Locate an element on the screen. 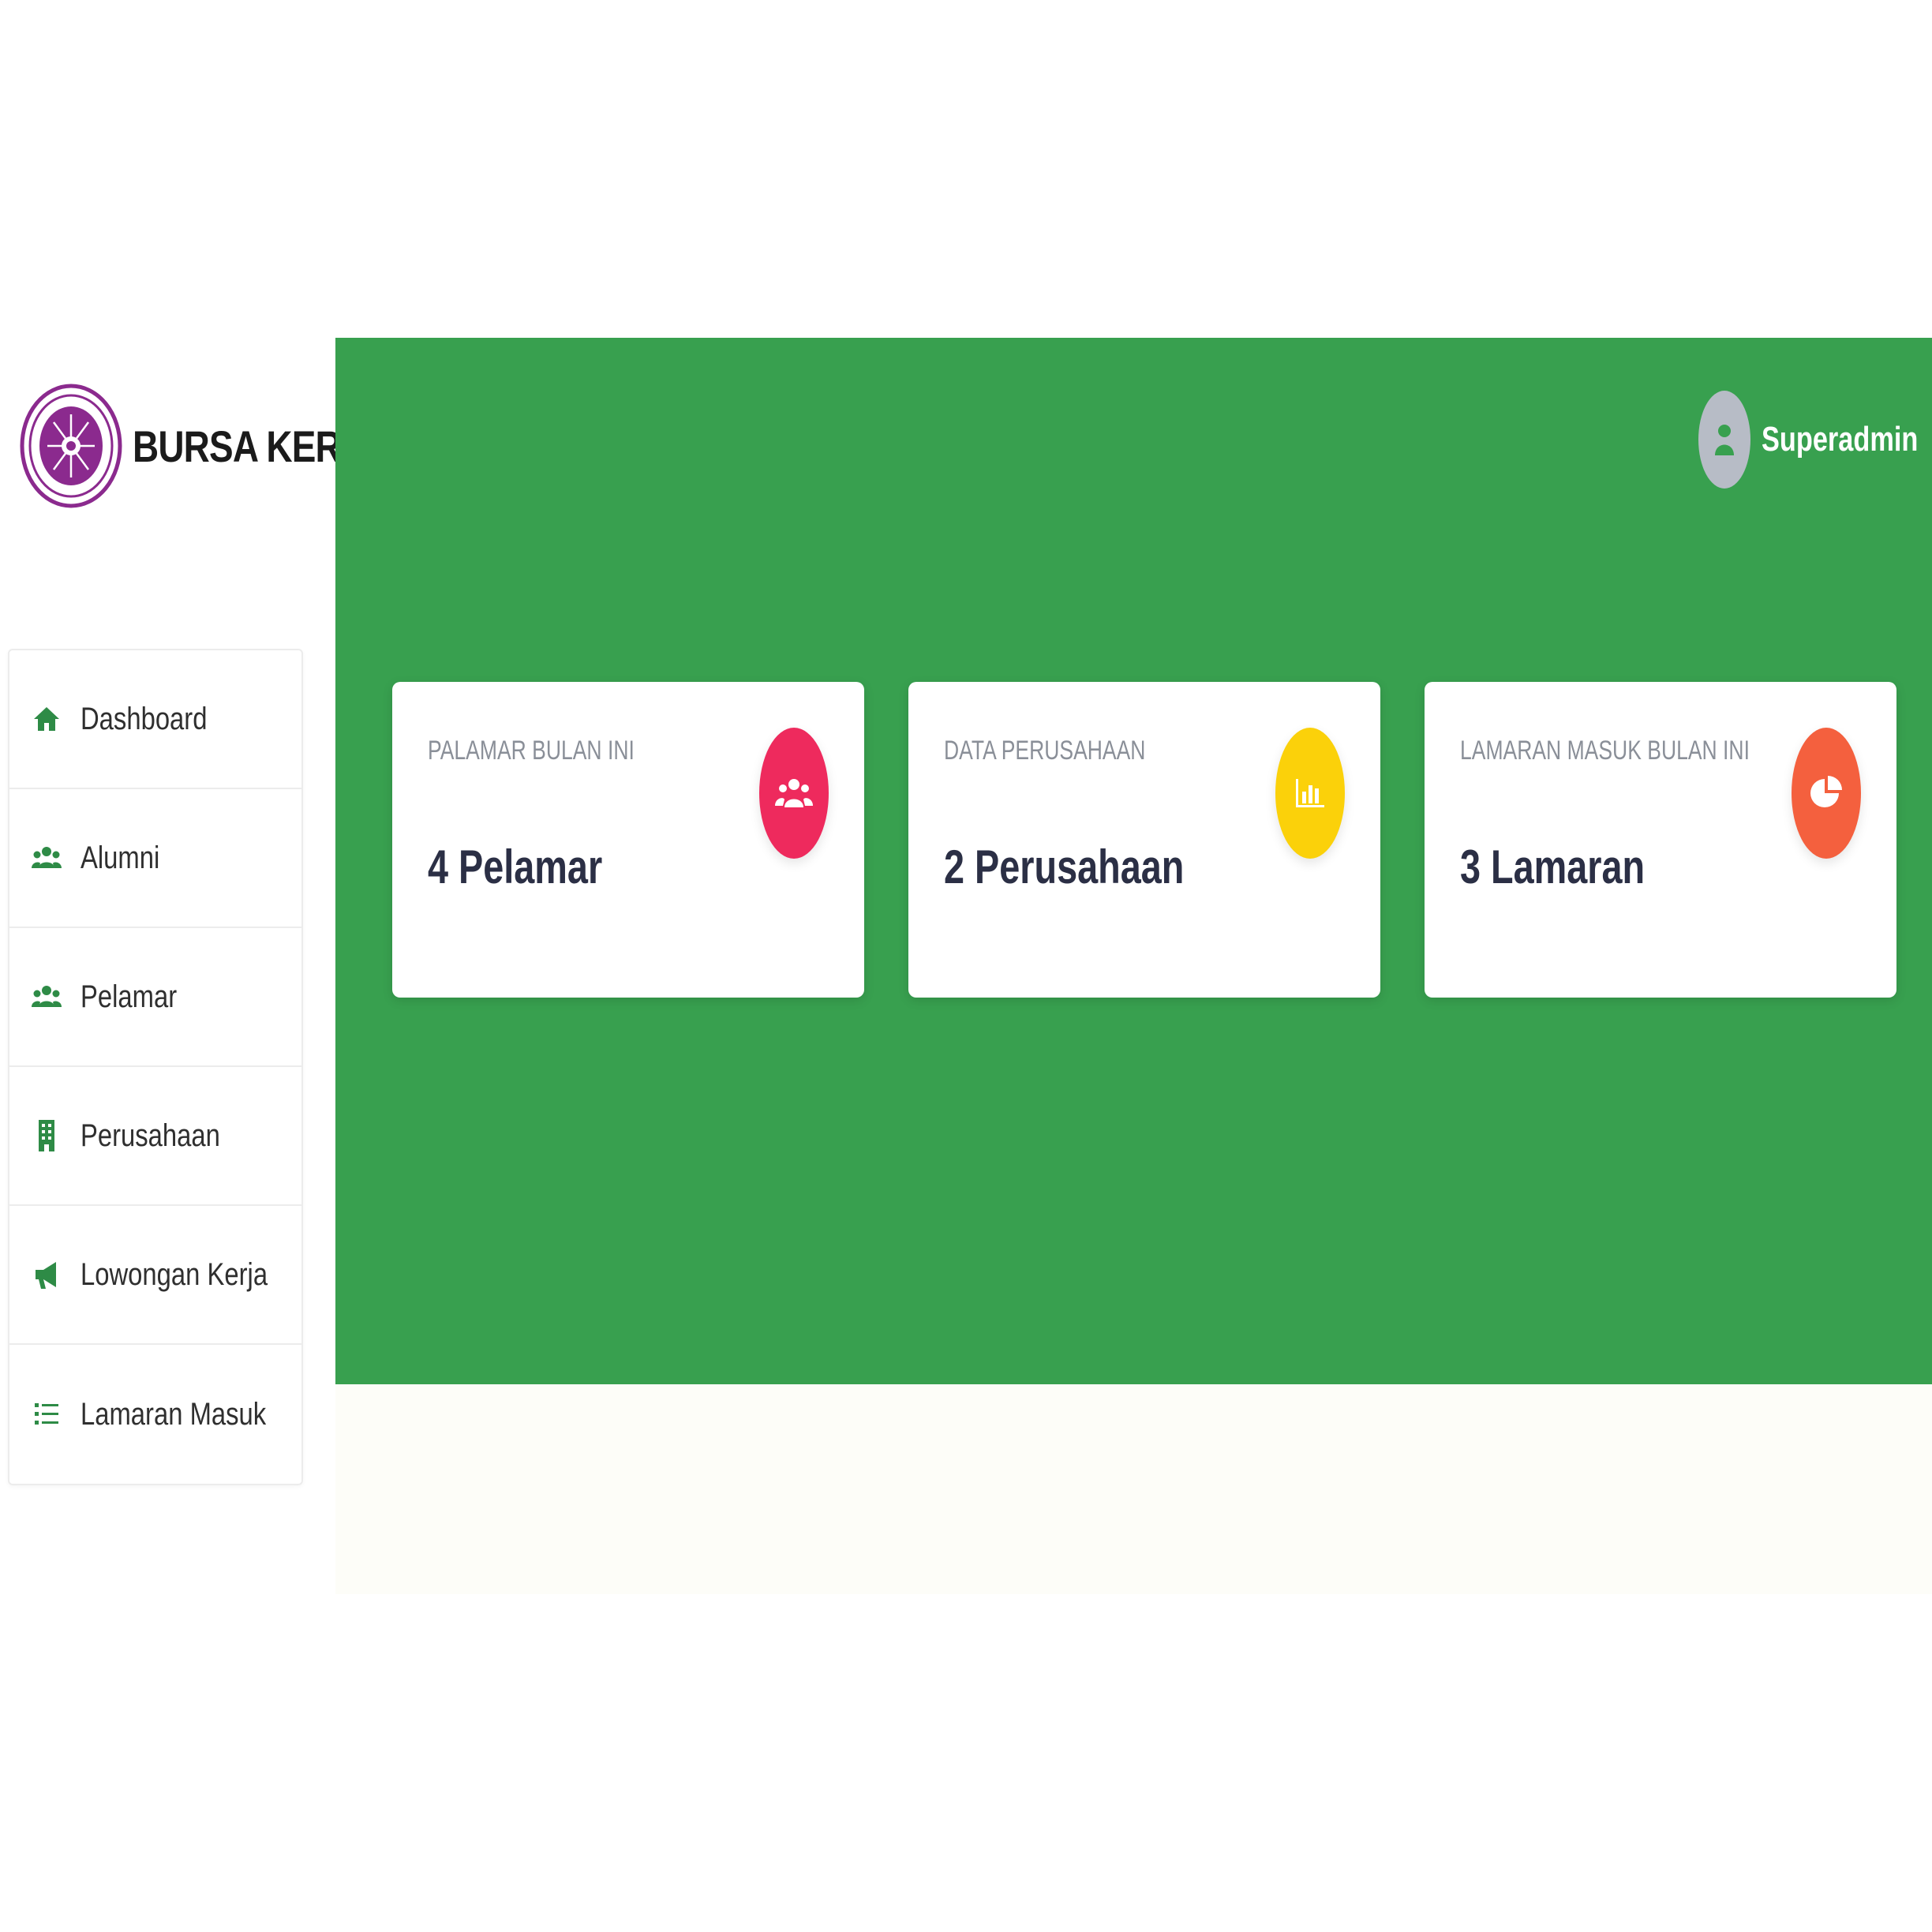 This screenshot has height=1932, width=1932. sidebar-item-label: Lowongan Kerja is located at coordinates (174, 1274).